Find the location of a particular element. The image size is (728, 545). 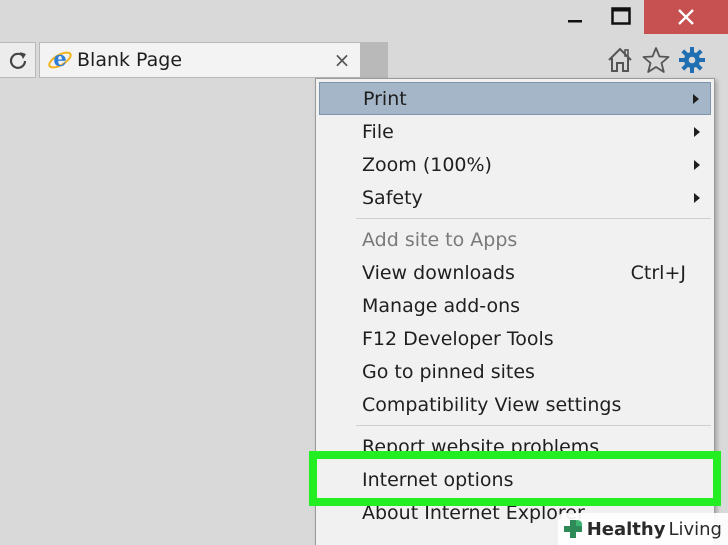

menu-item-zoom: Zoom (100%) is located at coordinates (515, 164).